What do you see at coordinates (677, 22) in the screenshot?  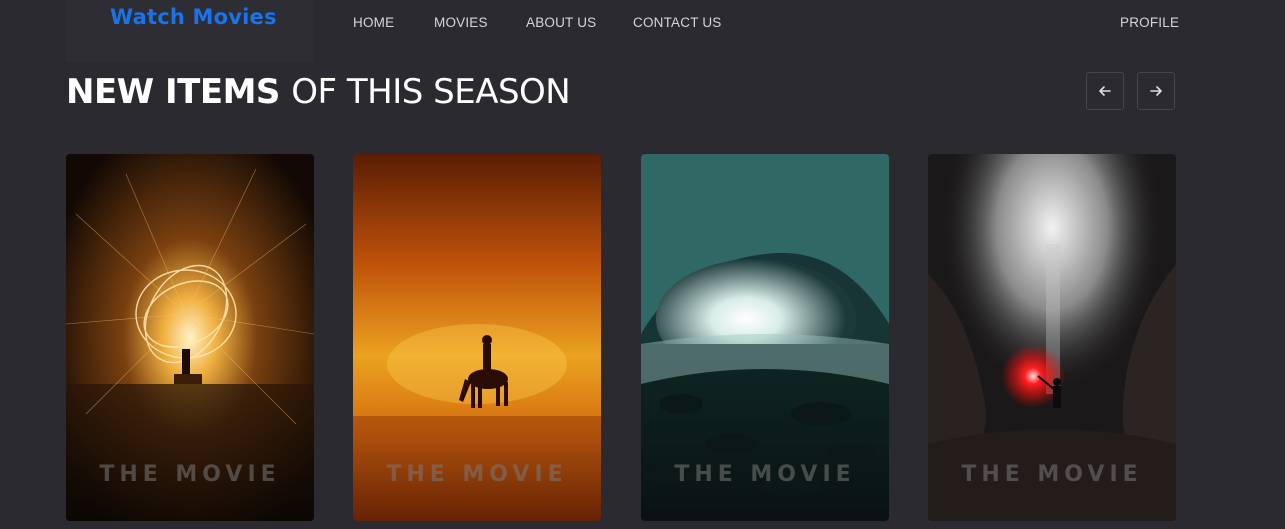 I see `nav-contact-us: CONTACT US` at bounding box center [677, 22].